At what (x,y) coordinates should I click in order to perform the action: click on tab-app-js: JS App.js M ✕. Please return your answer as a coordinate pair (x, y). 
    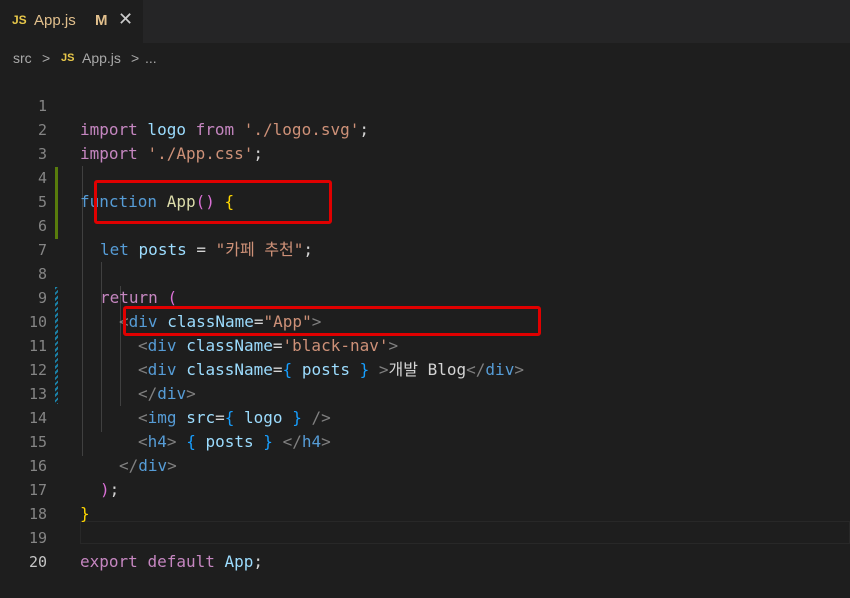
    Looking at the image, I should click on (71, 21).